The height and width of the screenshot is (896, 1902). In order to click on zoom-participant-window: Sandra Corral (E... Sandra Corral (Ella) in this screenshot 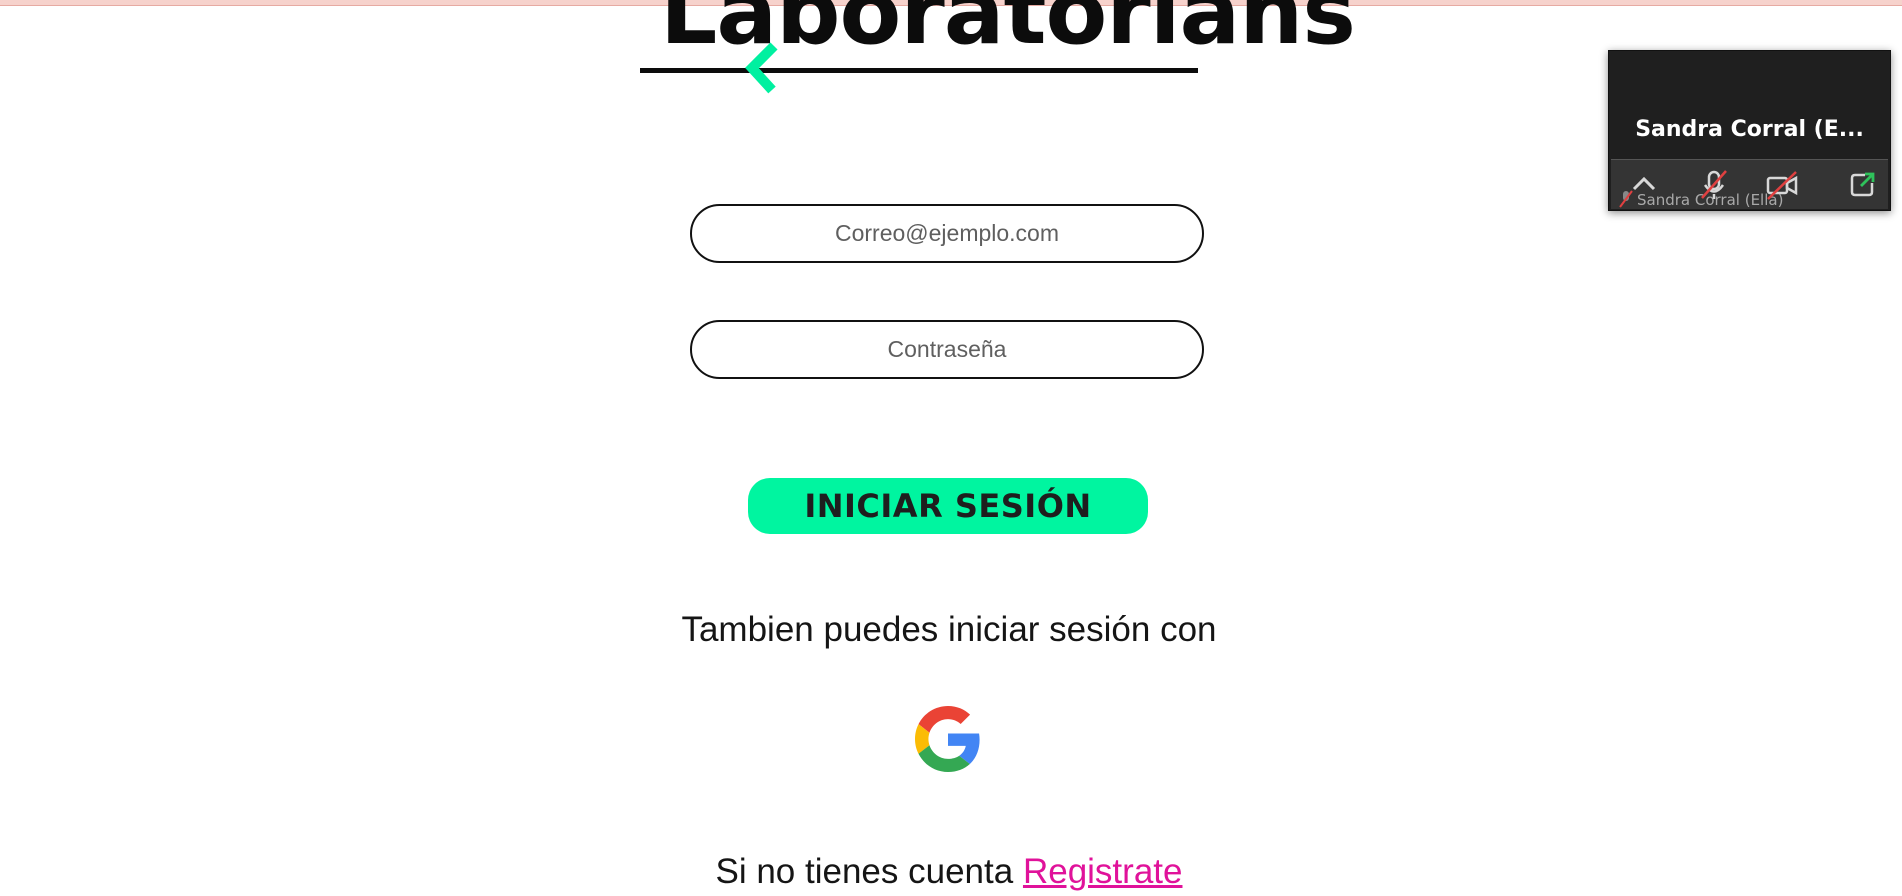, I will do `click(1749, 130)`.